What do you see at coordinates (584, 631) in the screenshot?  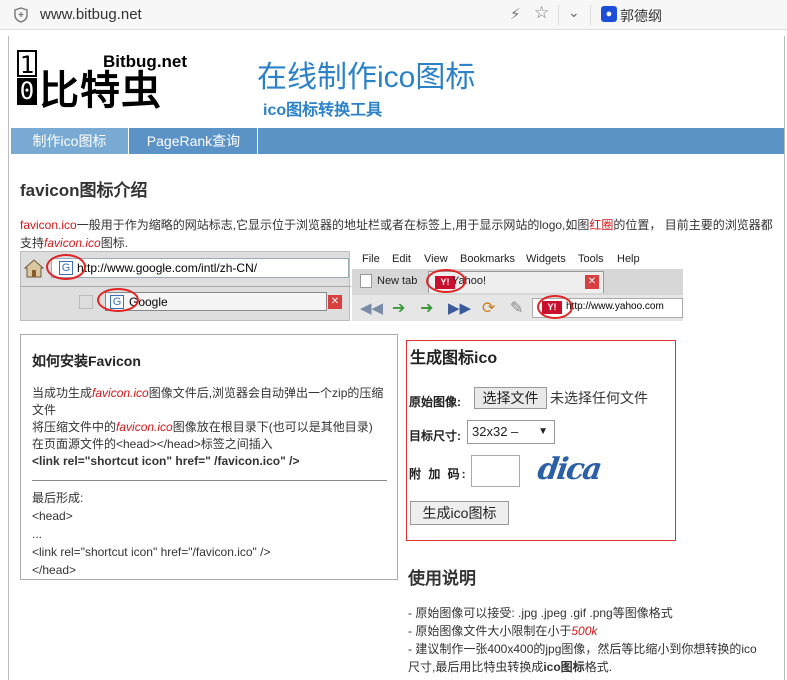 I see `usage-item2-em: 500k` at bounding box center [584, 631].